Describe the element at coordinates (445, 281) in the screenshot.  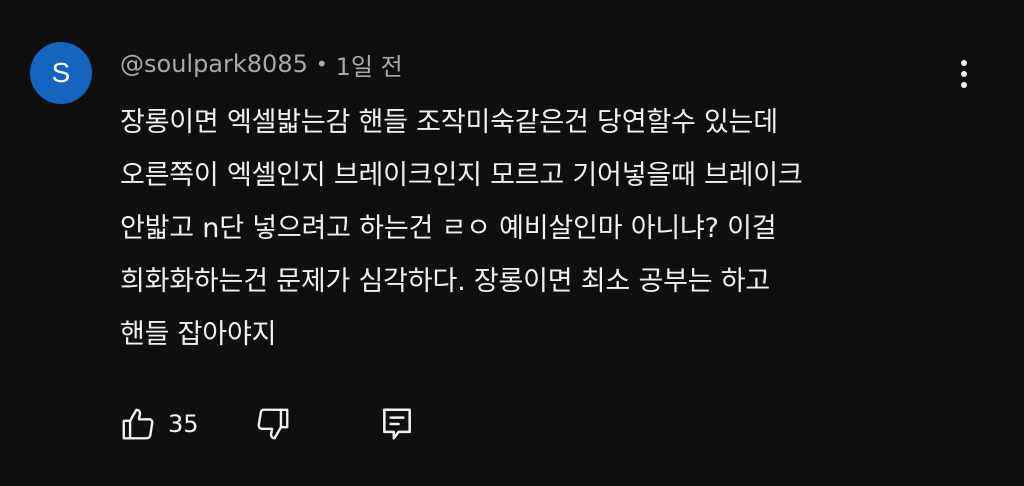
I see `comment-text-line: 희화화하는건 문제가 심각하다. 장롱이면 최소 공부는 하고` at that location.